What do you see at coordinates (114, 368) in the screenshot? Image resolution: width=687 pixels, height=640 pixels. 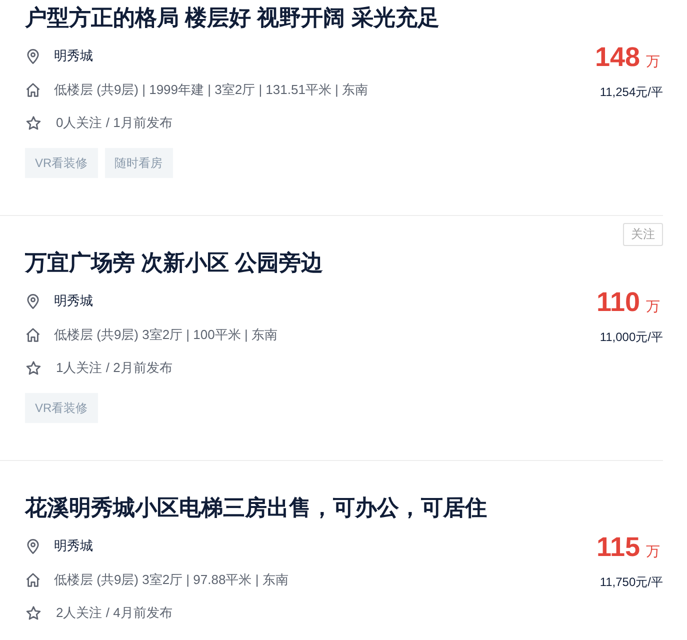 I see `follow-info-text: 1人关注 / 2月前发布` at bounding box center [114, 368].